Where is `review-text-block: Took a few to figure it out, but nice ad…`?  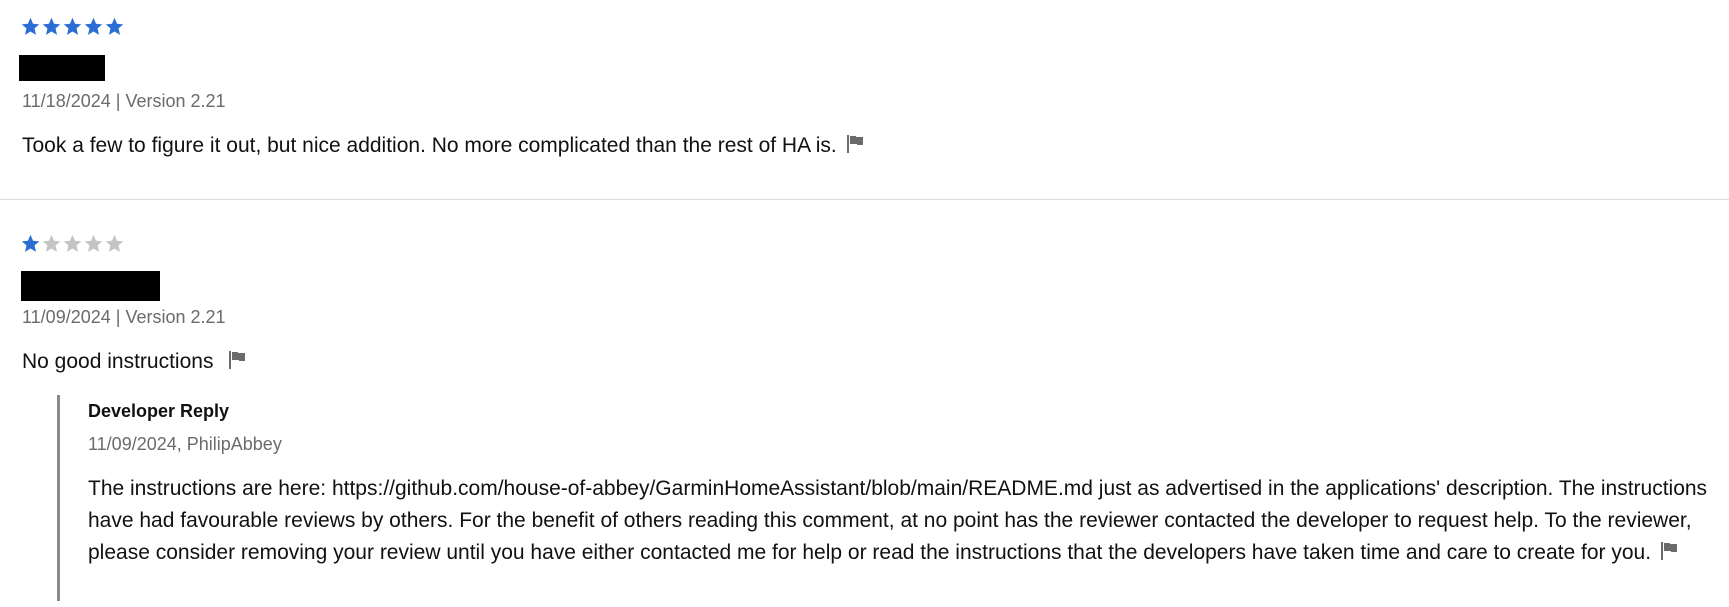 review-text-block: Took a few to figure it out, but nice ad… is located at coordinates (443, 145).